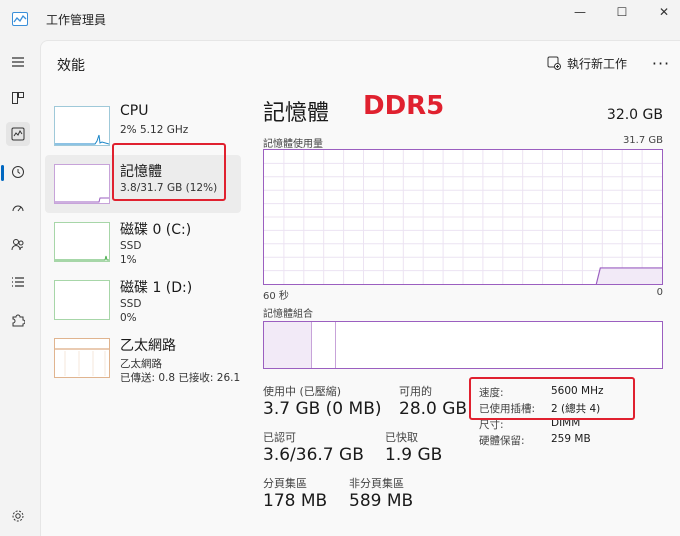 This screenshot has height=536, width=680. Describe the element at coordinates (576, 409) in the screenshot. I see `slots-value: 2 (總共 4)` at that location.